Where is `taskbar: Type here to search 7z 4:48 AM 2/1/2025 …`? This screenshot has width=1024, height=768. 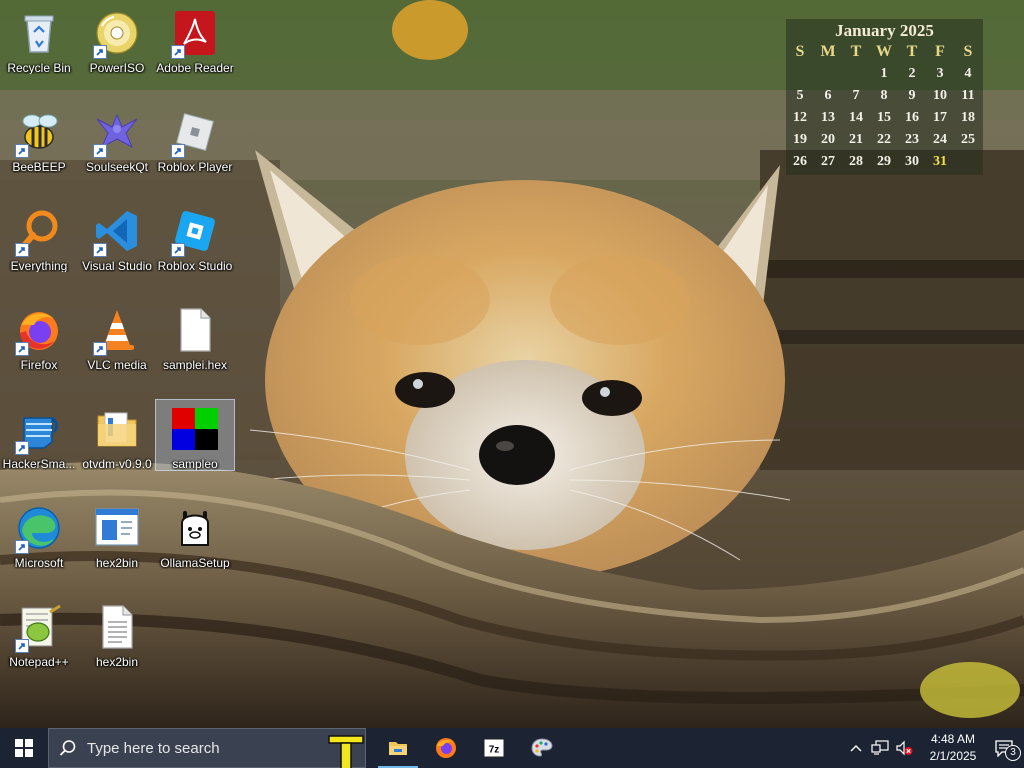 taskbar: Type here to search 7z 4:48 AM 2/1/2025 … is located at coordinates (512, 748).